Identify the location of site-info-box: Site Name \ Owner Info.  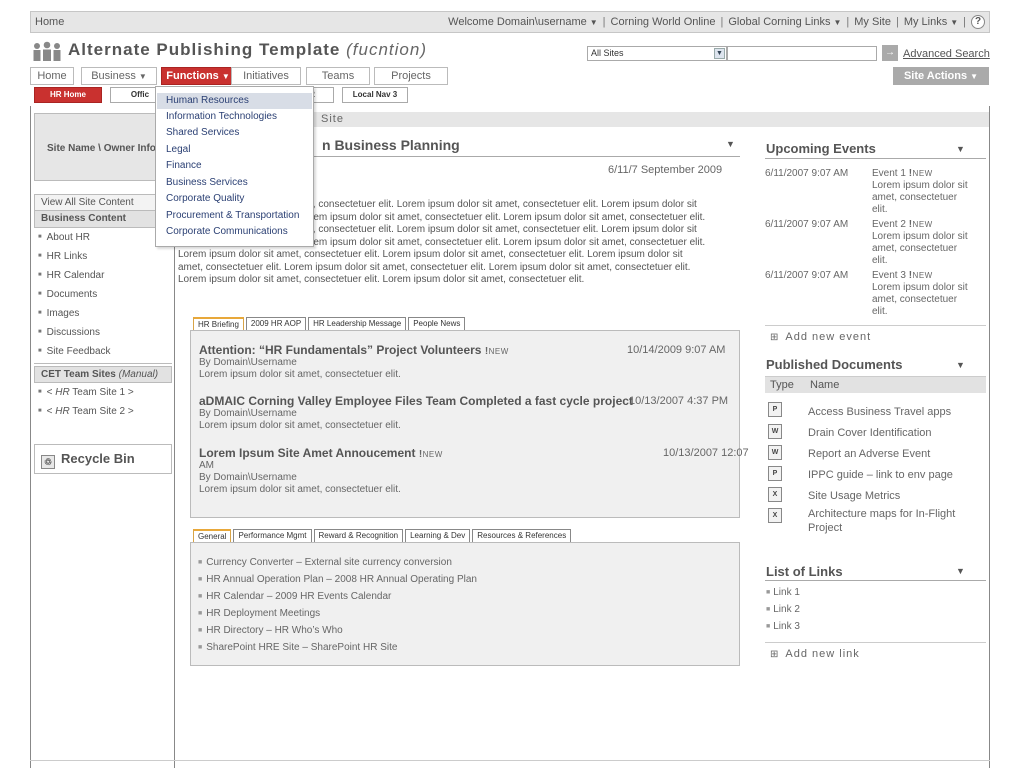
(103, 147).